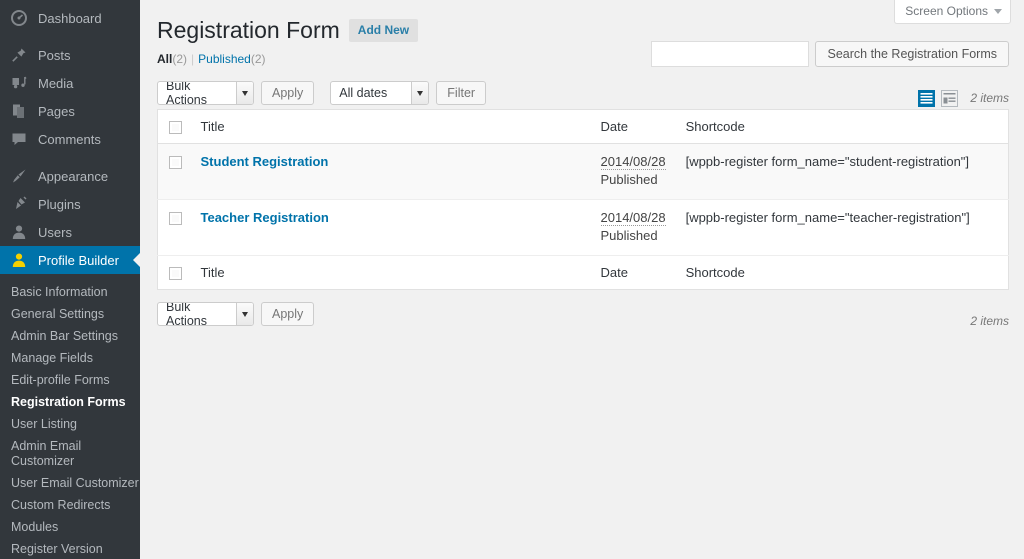  What do you see at coordinates (989, 98) in the screenshot?
I see `items-count-top: 2 items` at bounding box center [989, 98].